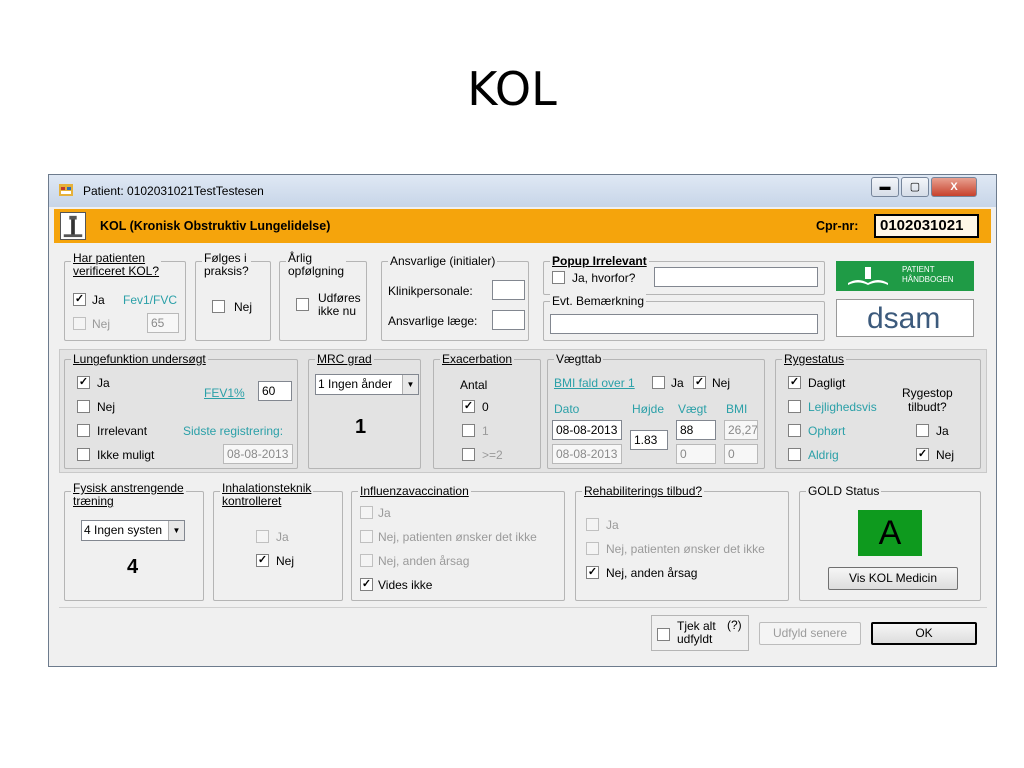 The image size is (1024, 768). What do you see at coordinates (126, 455) in the screenshot?
I see `lunge-ikke-label: Ikke muligt` at bounding box center [126, 455].